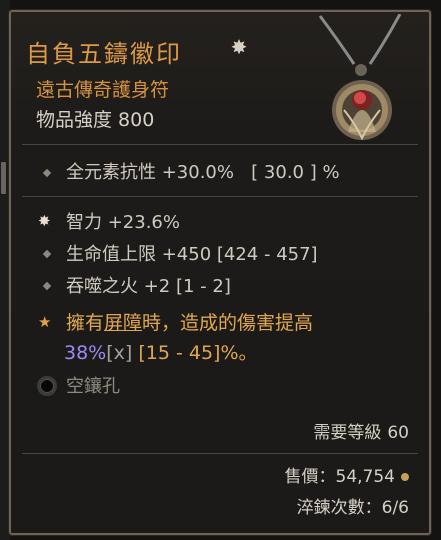 The width and height of the screenshot is (441, 540). Describe the element at coordinates (93, 386) in the screenshot. I see `socket-label: 空鑲孔` at that location.